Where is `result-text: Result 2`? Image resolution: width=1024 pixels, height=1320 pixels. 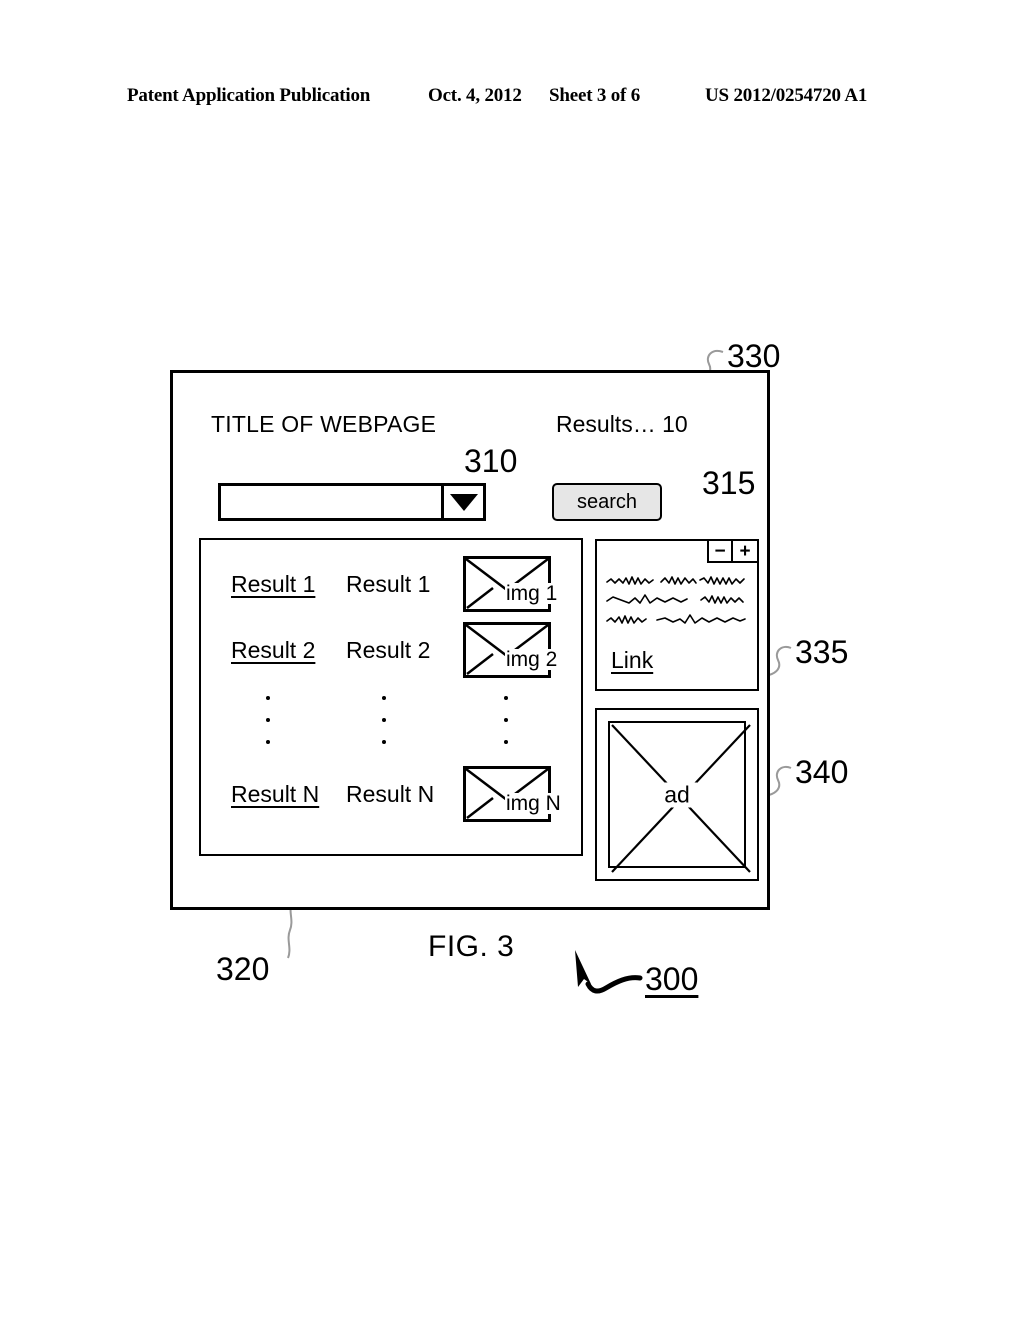 result-text: Result 2 is located at coordinates (388, 649).